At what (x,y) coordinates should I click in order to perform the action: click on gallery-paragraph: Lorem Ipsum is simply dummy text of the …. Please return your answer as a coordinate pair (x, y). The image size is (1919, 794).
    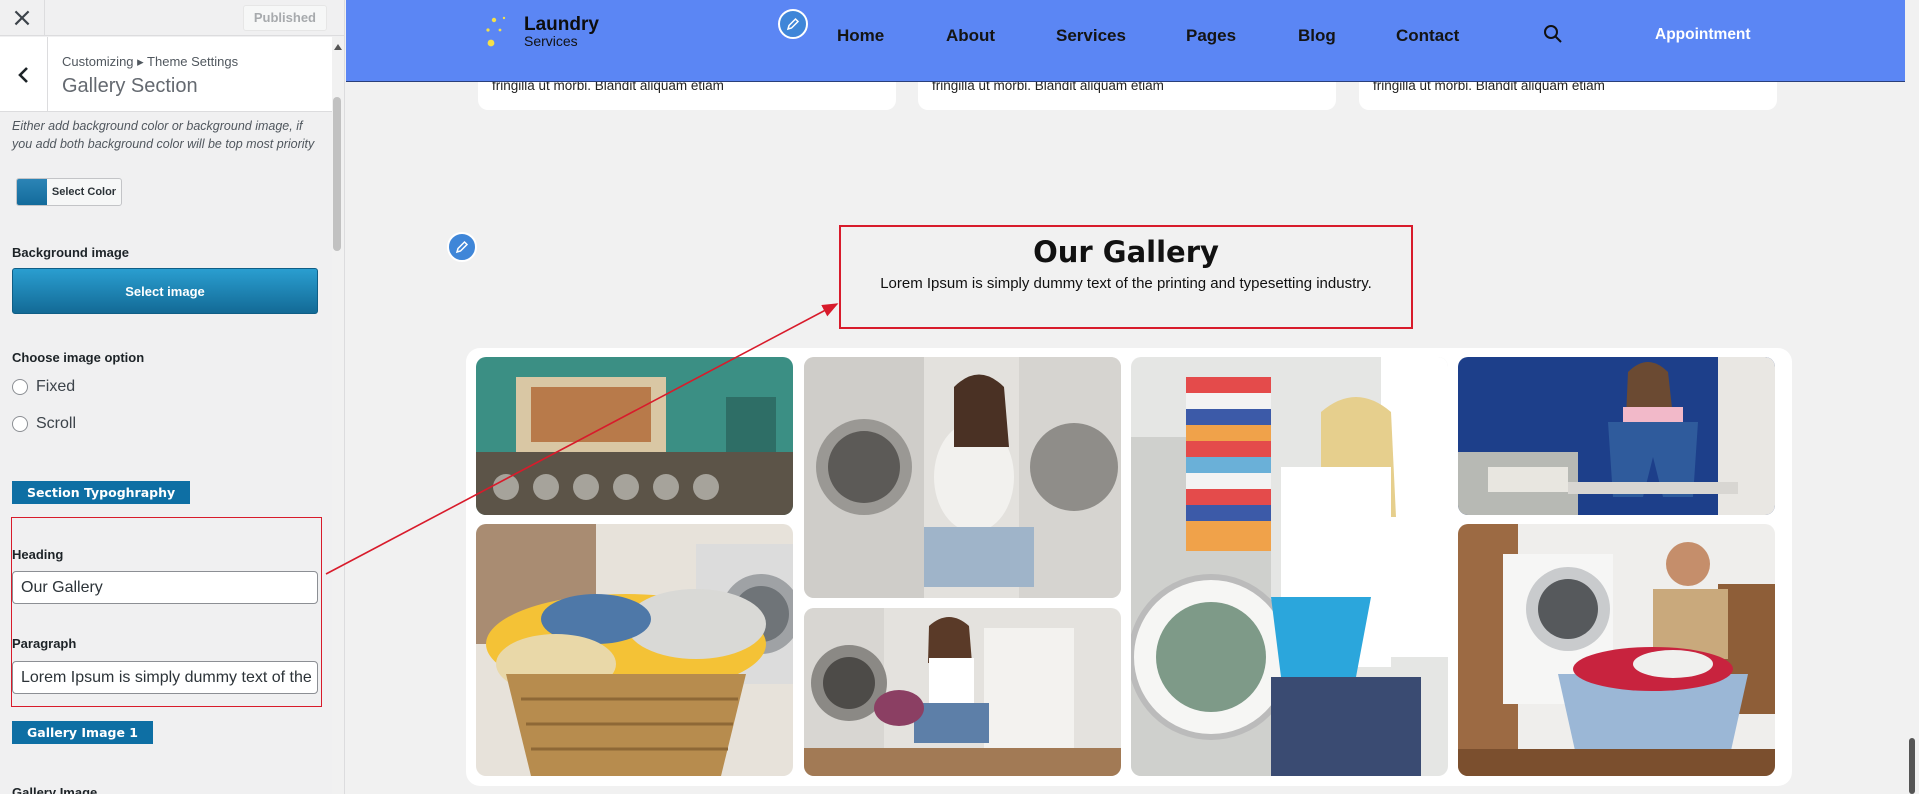
    Looking at the image, I should click on (1126, 283).